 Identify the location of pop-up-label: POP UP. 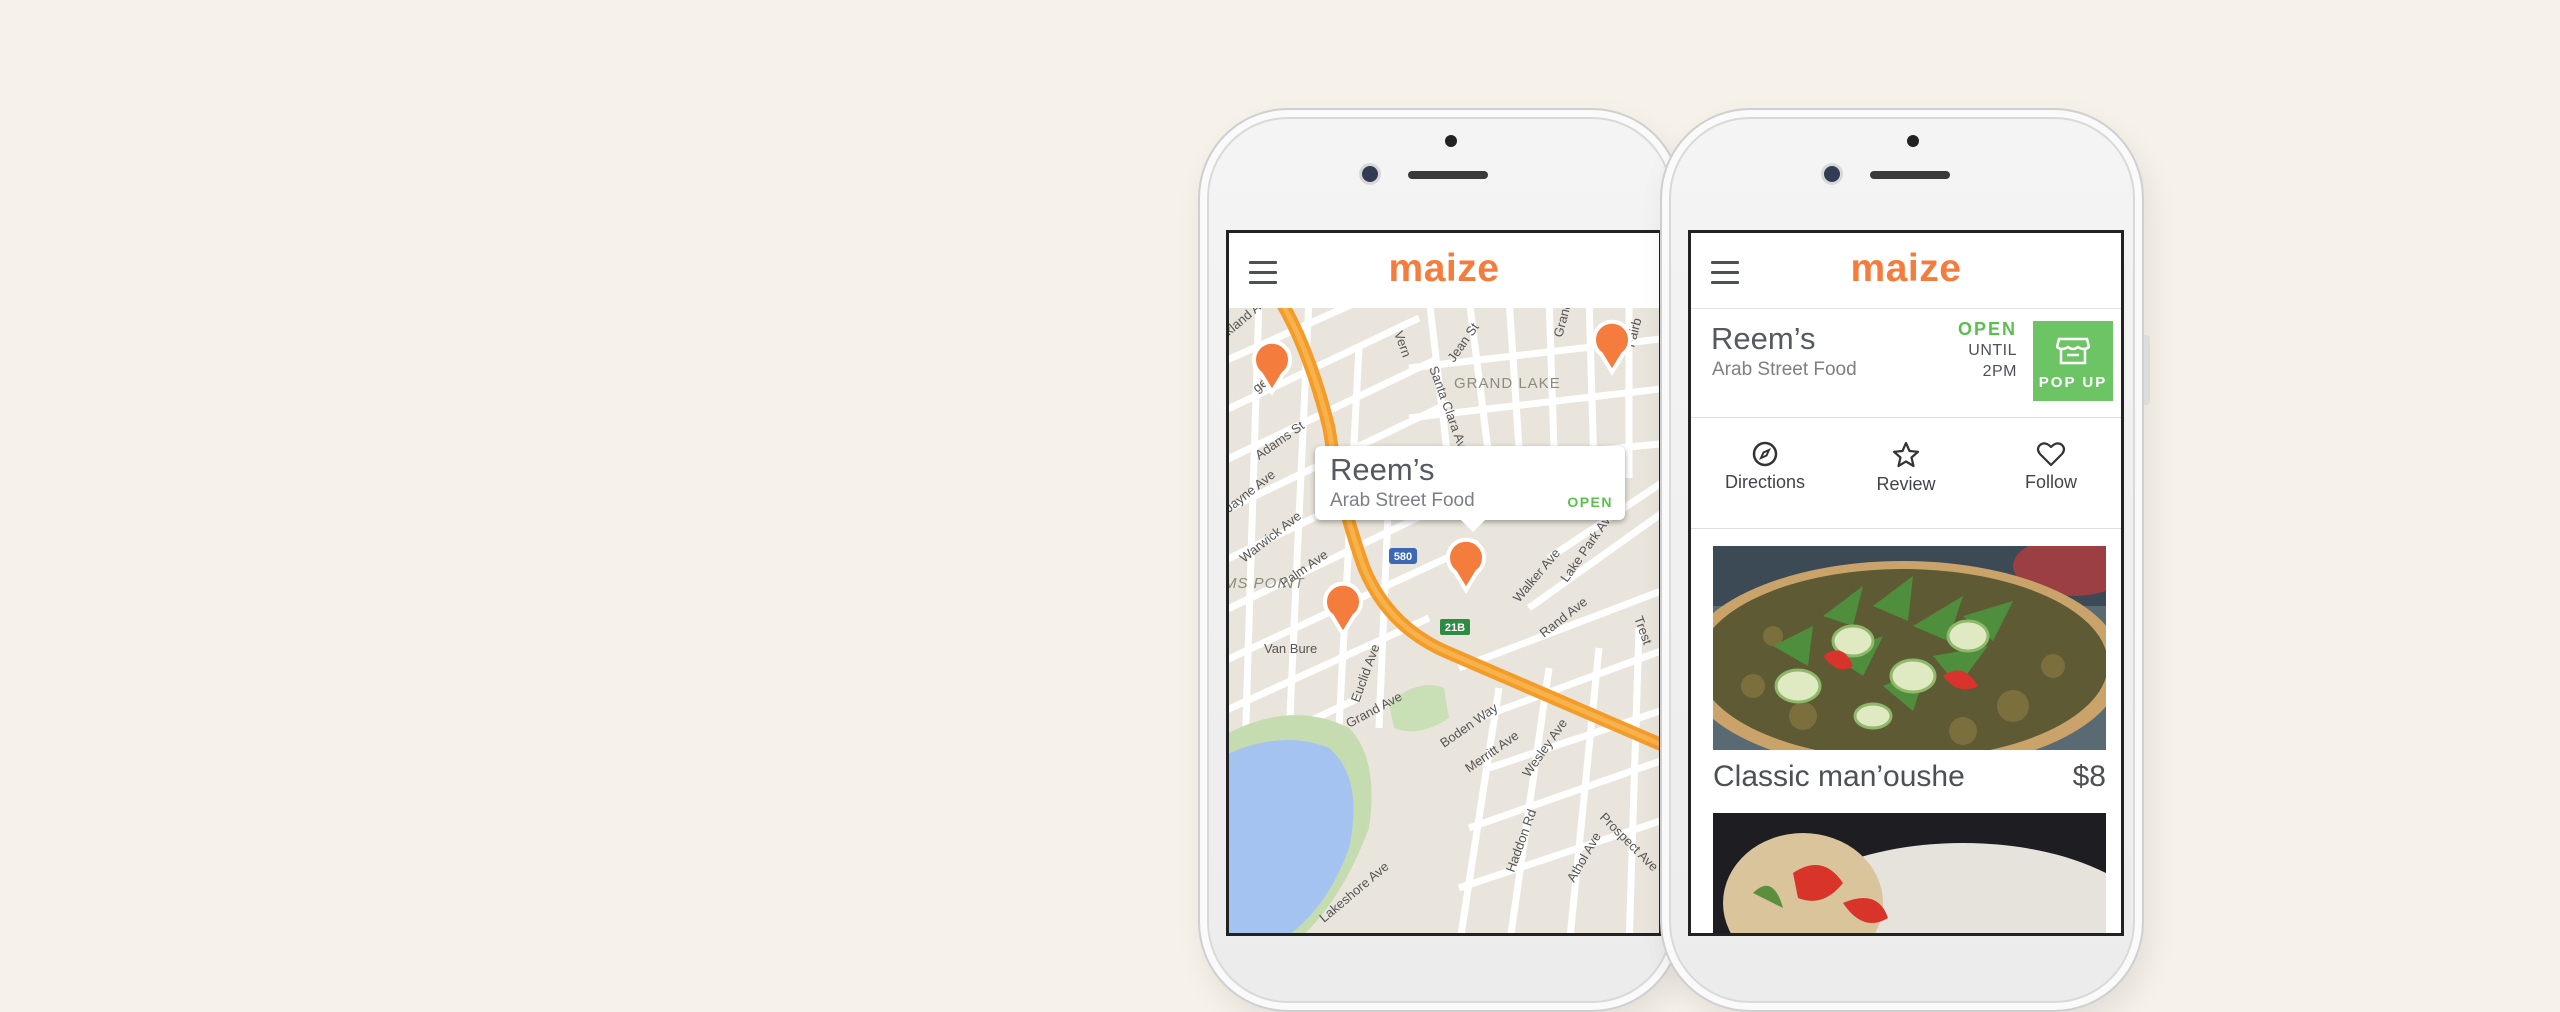
(2073, 382).